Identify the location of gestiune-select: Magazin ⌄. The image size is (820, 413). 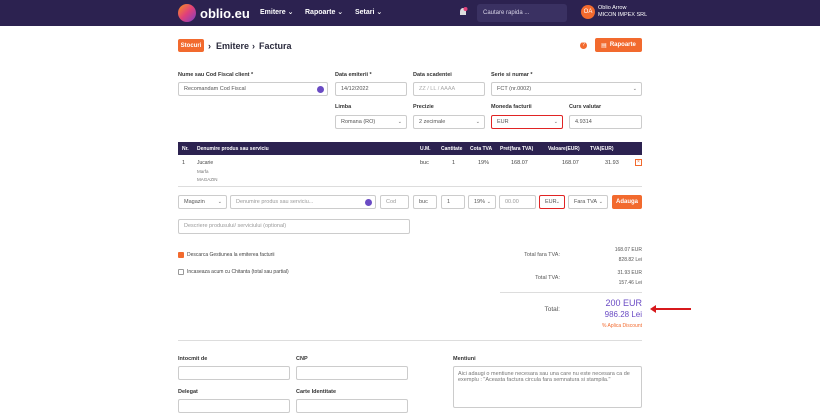
(202, 202).